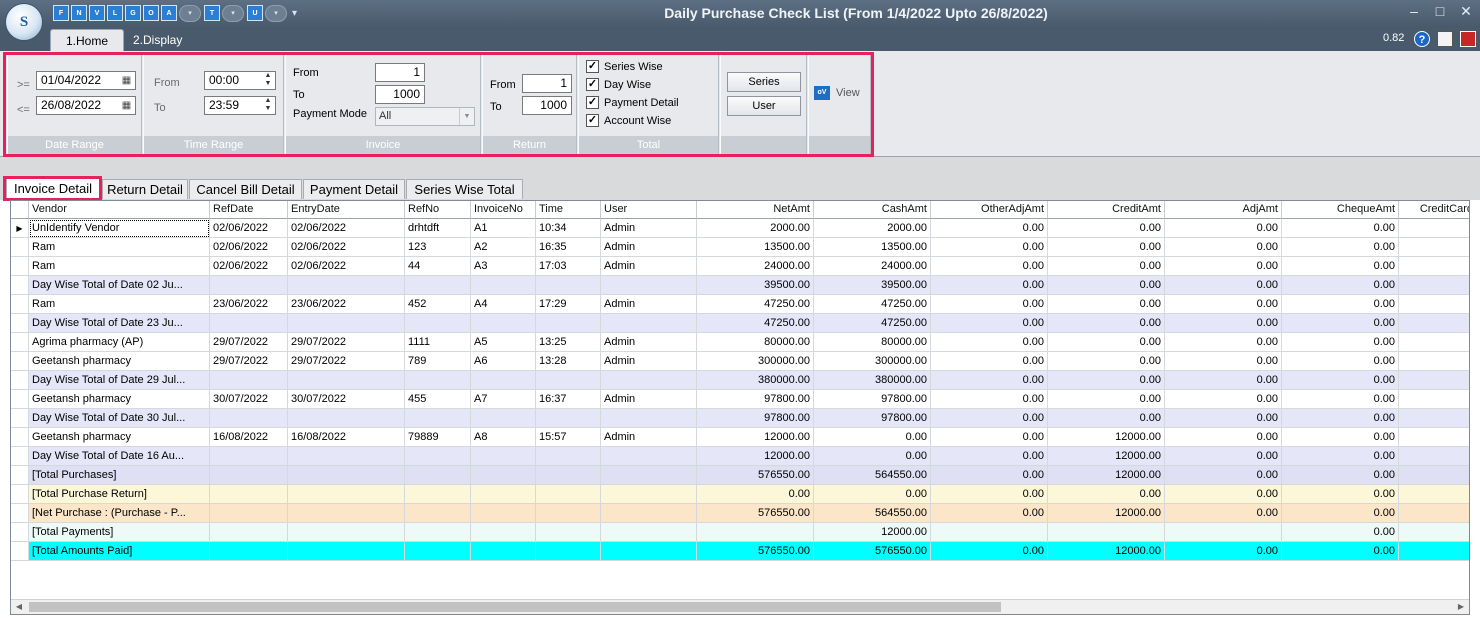 This screenshot has height=625, width=1480. What do you see at coordinates (346, 437) in the screenshot?
I see `cell-entrydate: 16/08/2022` at bounding box center [346, 437].